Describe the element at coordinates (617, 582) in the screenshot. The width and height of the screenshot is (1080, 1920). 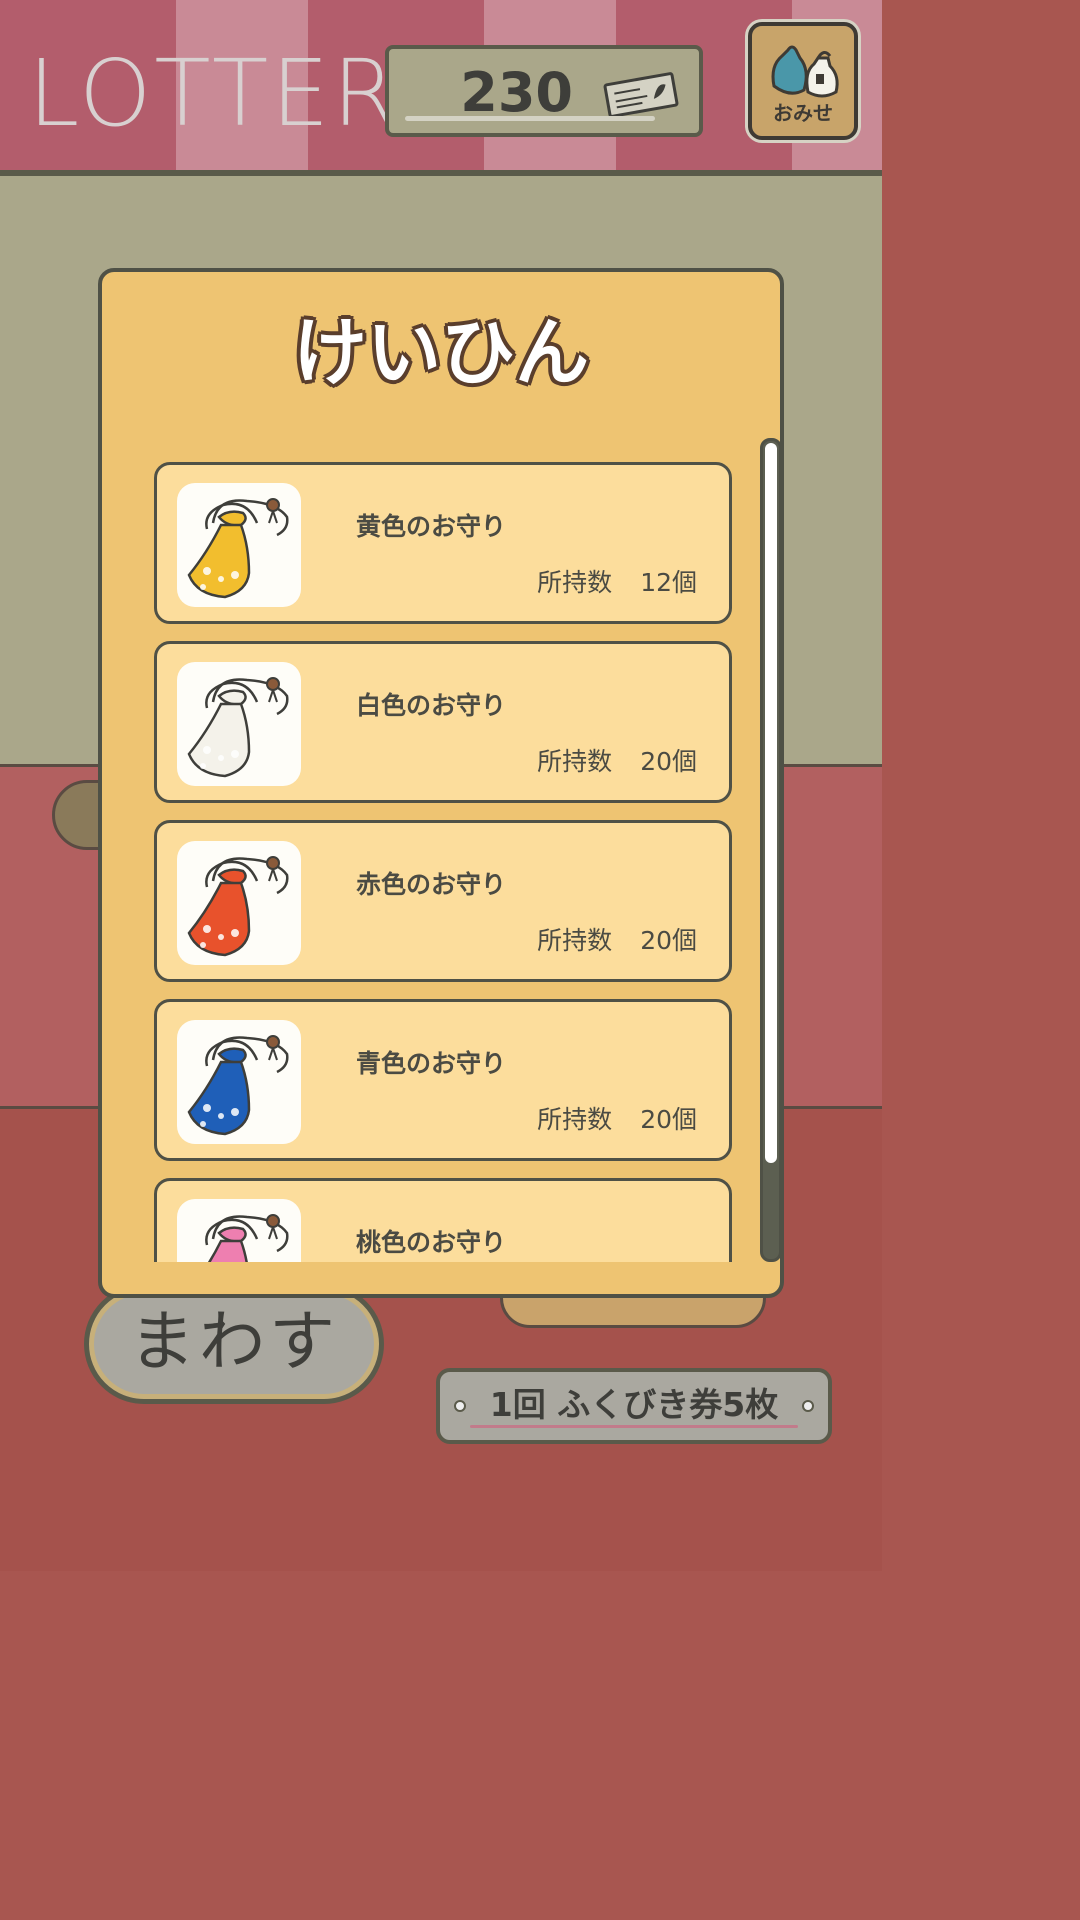
I see `prize-count: 所持数 12個` at that location.